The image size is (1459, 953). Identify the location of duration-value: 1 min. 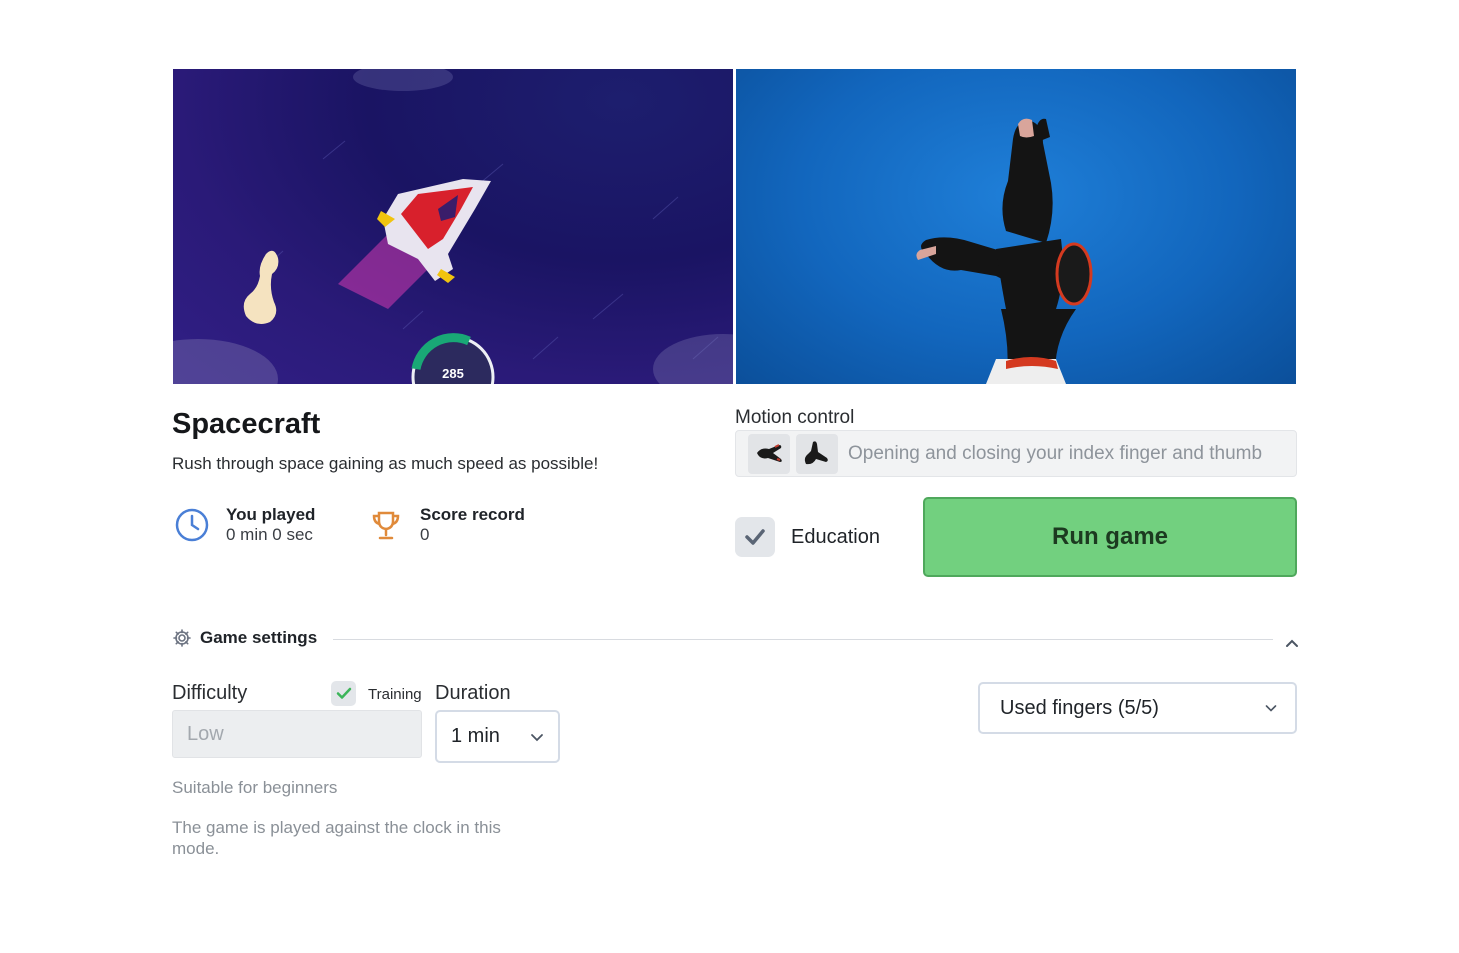
(475, 736).